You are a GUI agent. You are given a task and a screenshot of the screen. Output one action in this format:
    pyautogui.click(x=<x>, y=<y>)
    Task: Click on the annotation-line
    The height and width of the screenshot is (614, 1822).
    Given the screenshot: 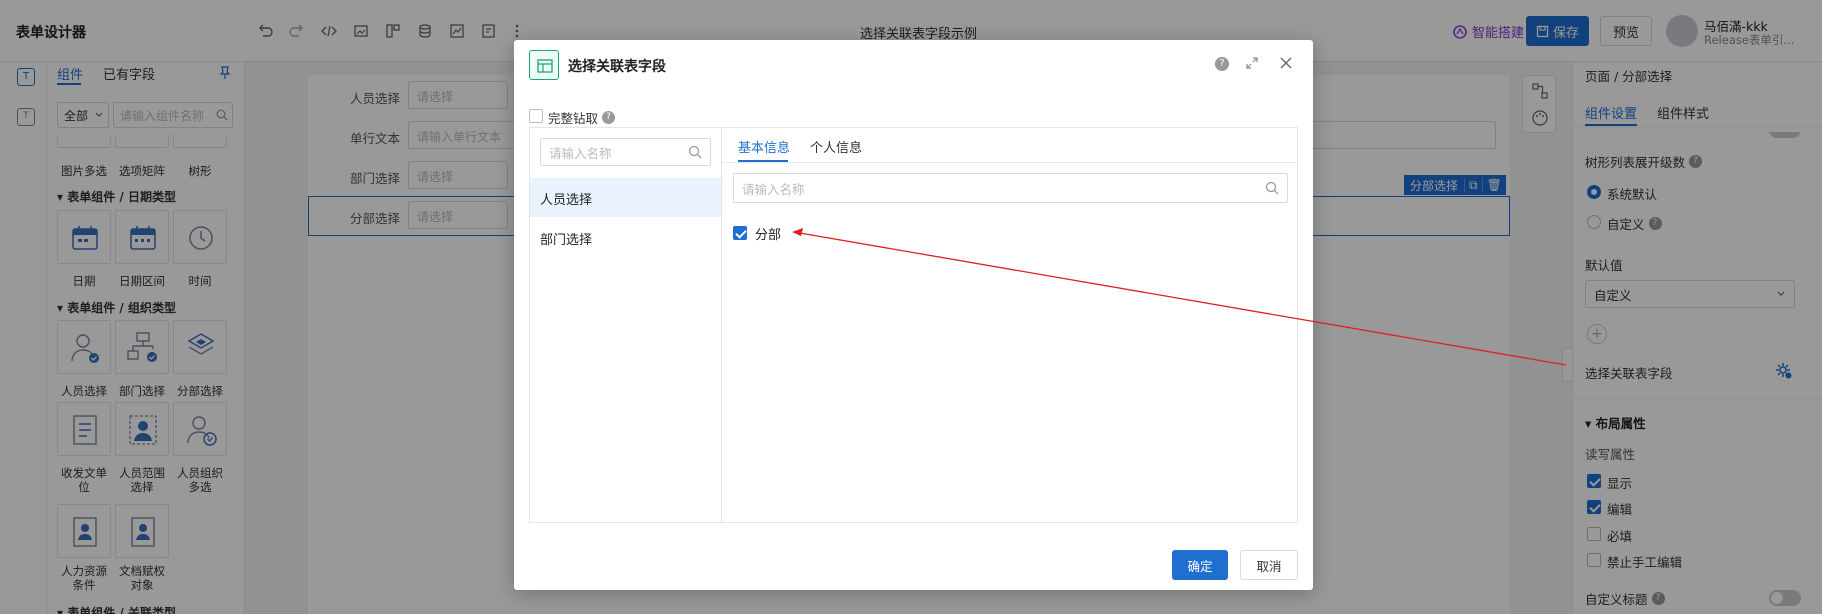 What is the action you would take?
    pyautogui.click(x=1180, y=298)
    